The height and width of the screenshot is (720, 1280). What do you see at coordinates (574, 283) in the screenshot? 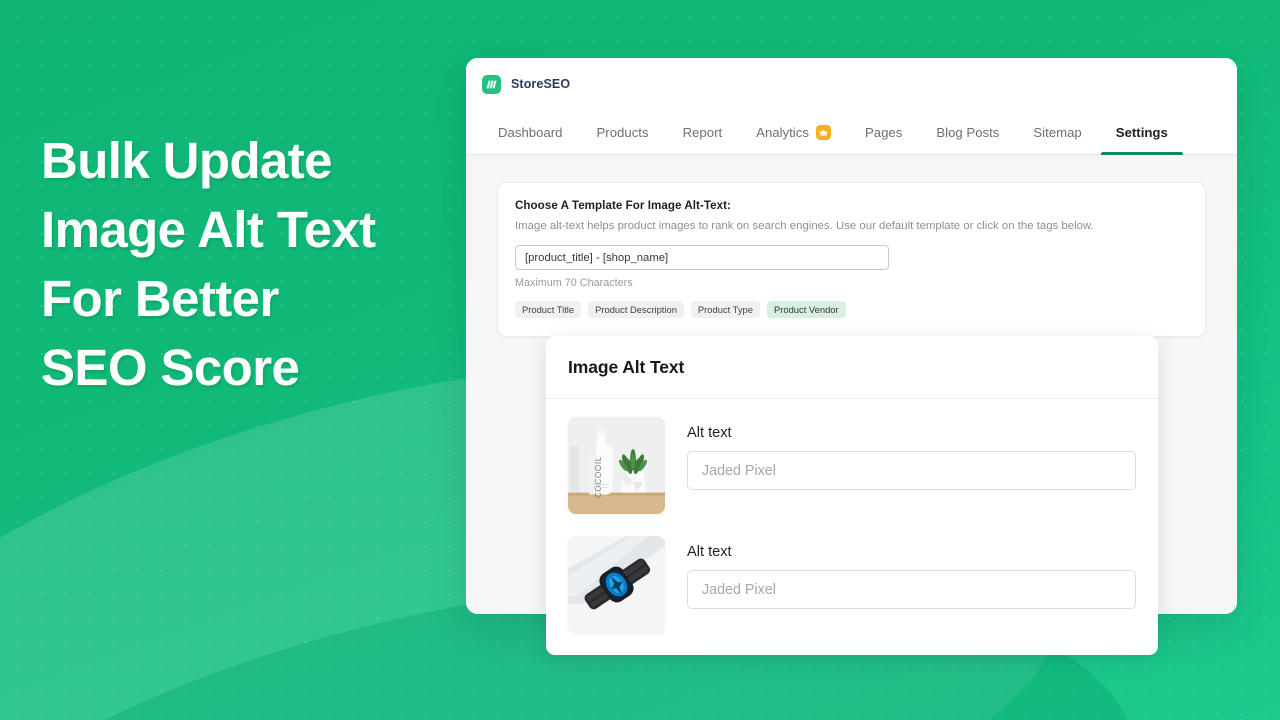
I see `template-max-chars-hint: Maximum 70 Characters` at bounding box center [574, 283].